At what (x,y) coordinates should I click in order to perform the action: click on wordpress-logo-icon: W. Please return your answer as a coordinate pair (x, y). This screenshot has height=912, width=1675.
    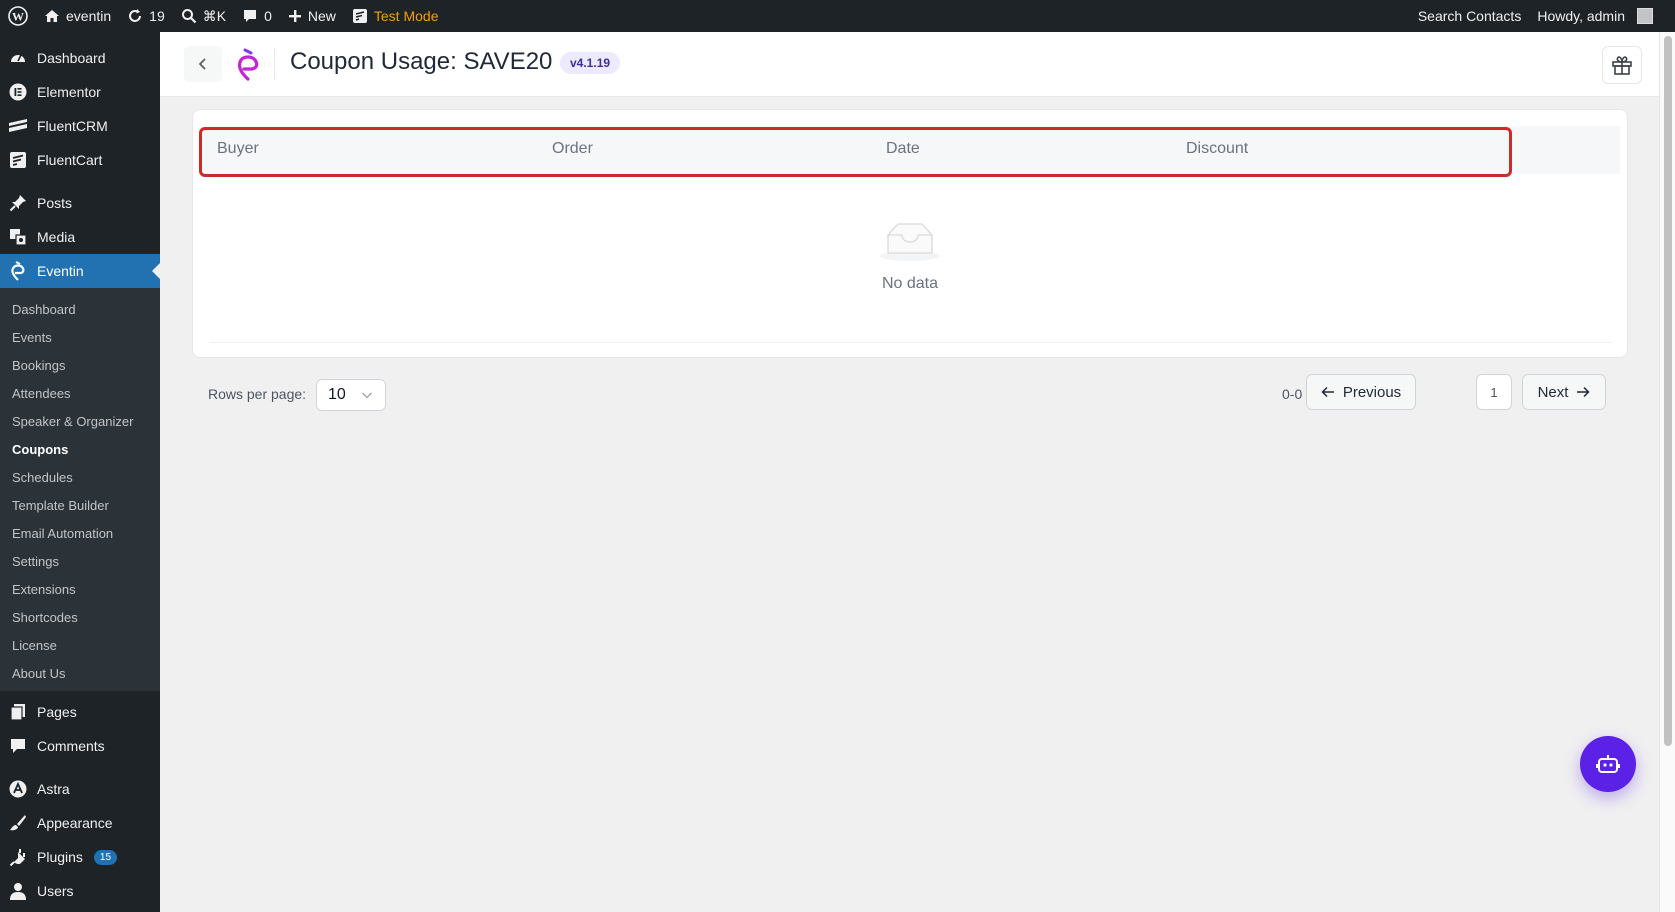
    Looking at the image, I should click on (18, 16).